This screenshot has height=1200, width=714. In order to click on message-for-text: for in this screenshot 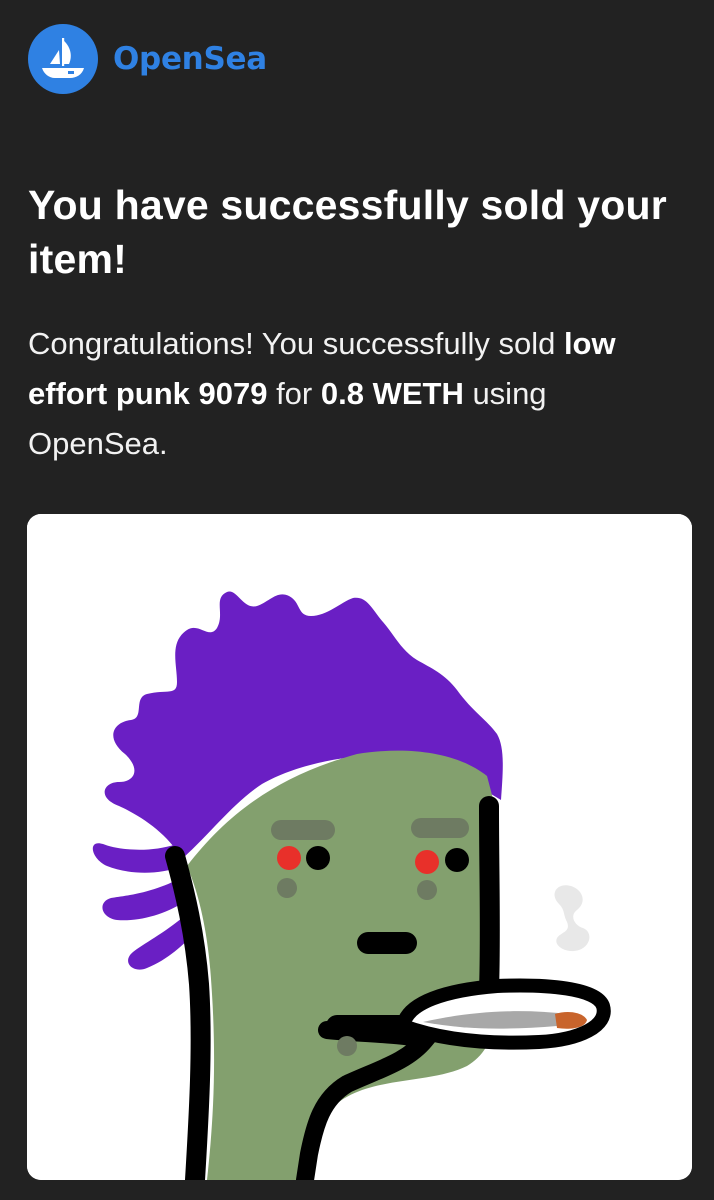, I will do `click(294, 393)`.